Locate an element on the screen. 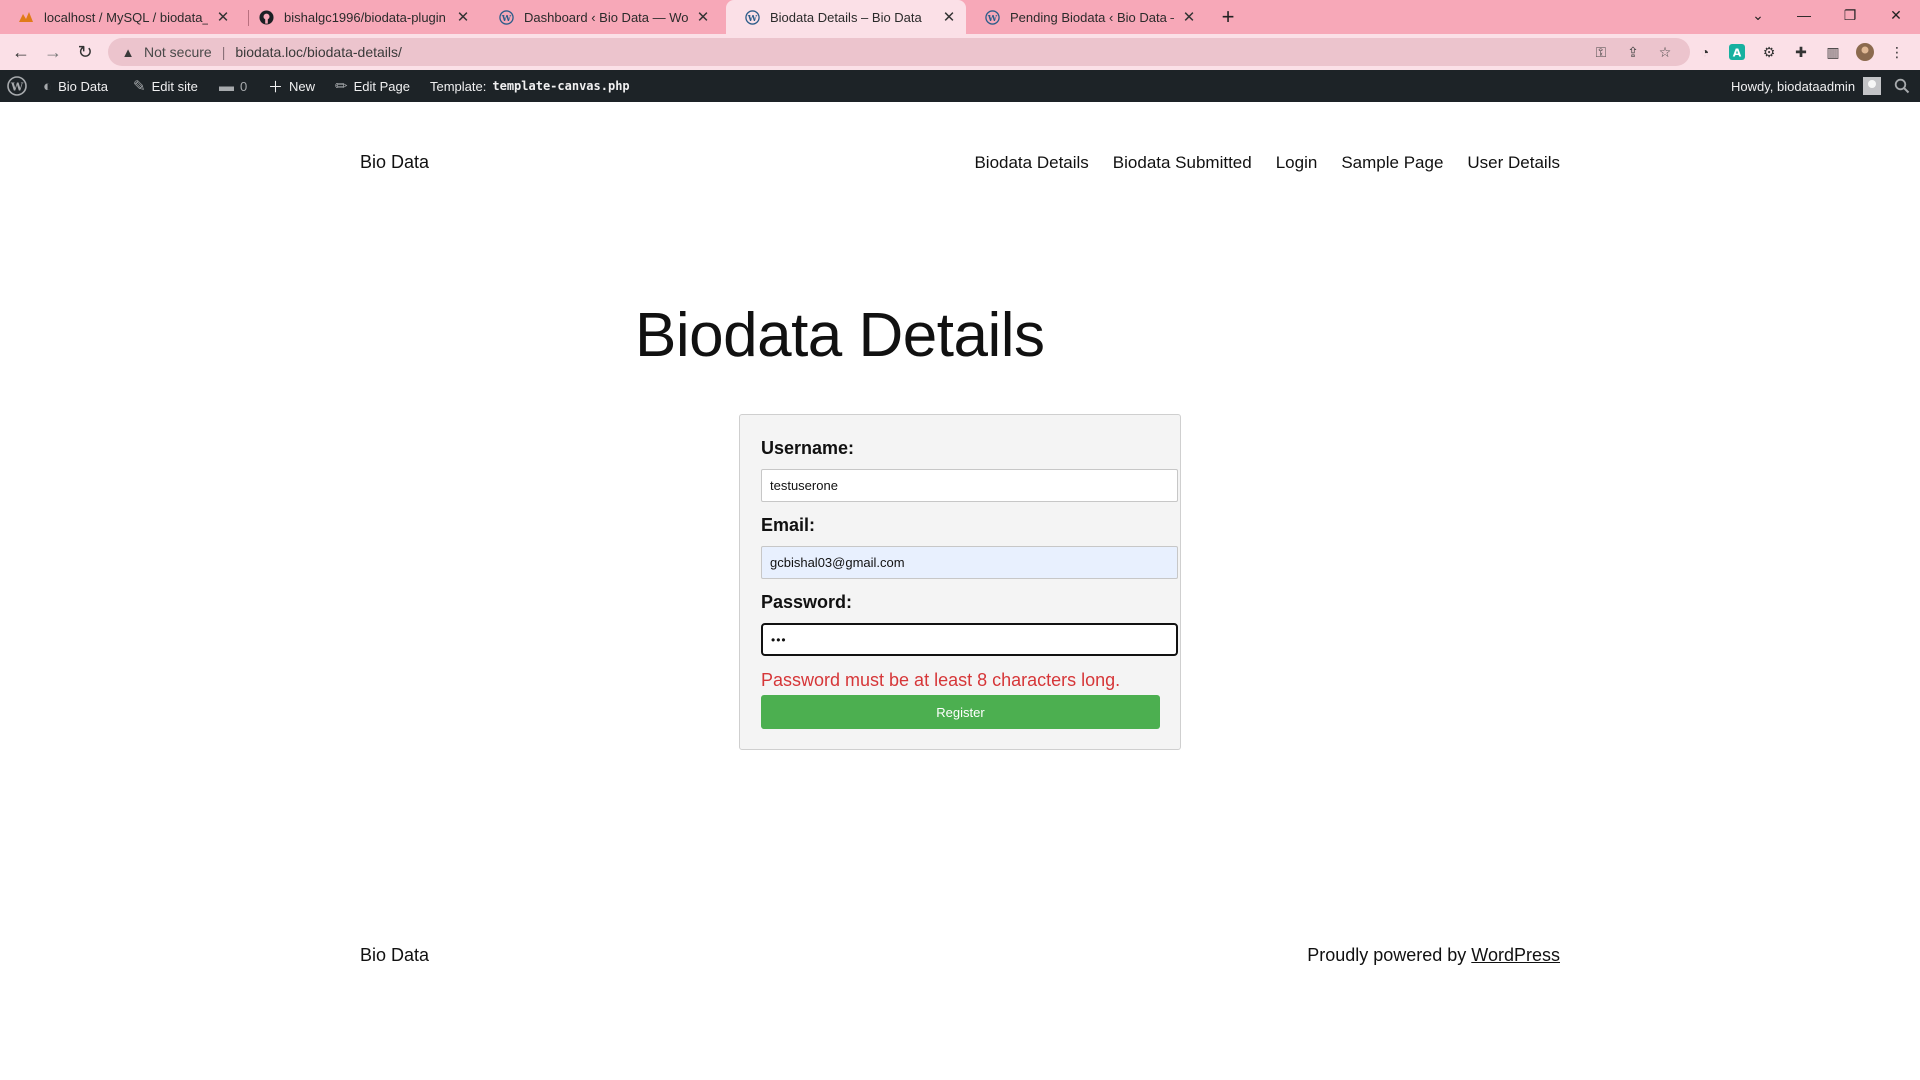  new-tab-button: + is located at coordinates (1228, 17).